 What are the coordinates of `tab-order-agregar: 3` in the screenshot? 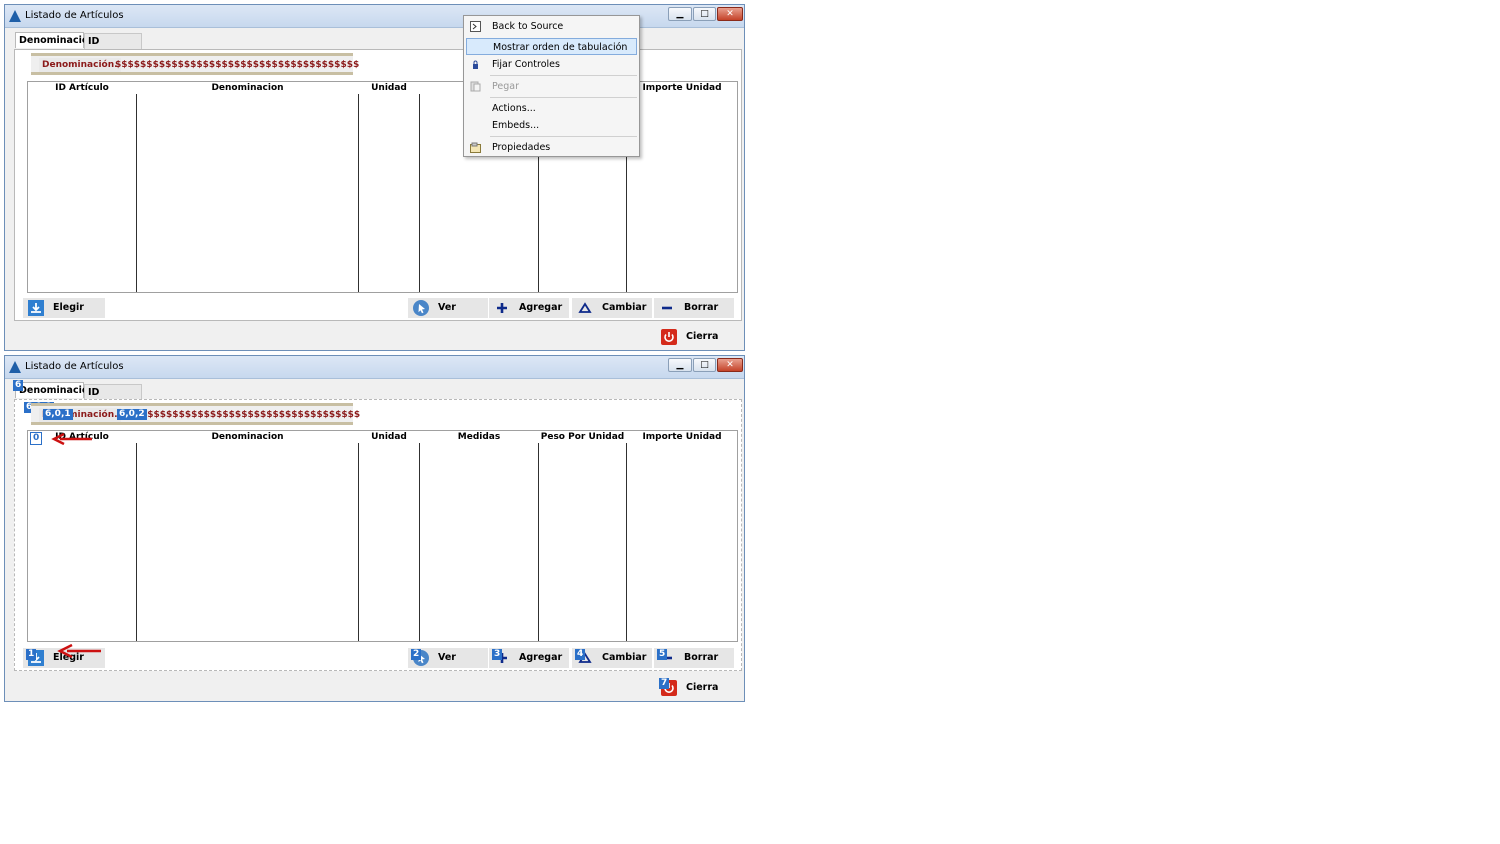 It's located at (497, 654).